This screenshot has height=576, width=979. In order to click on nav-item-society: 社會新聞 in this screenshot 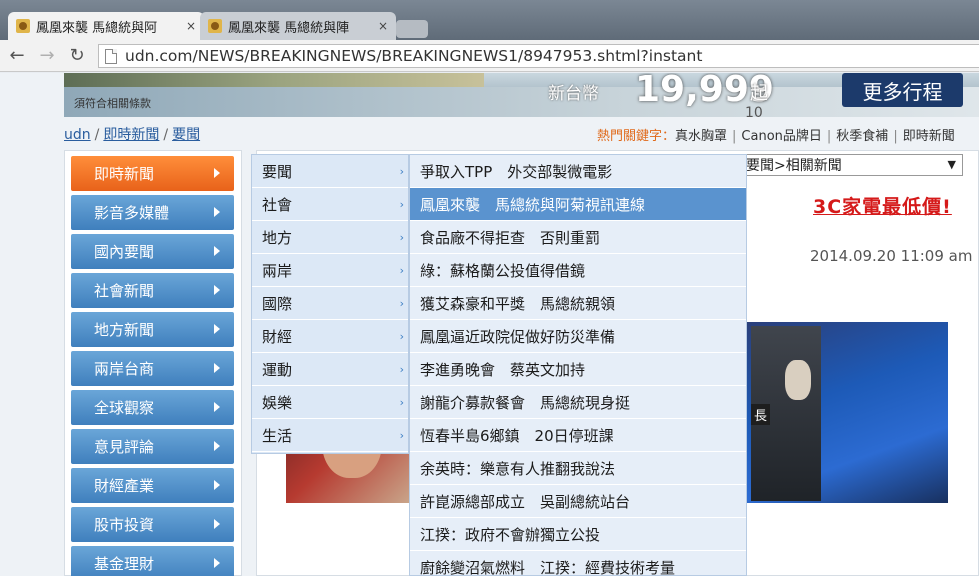, I will do `click(152, 290)`.